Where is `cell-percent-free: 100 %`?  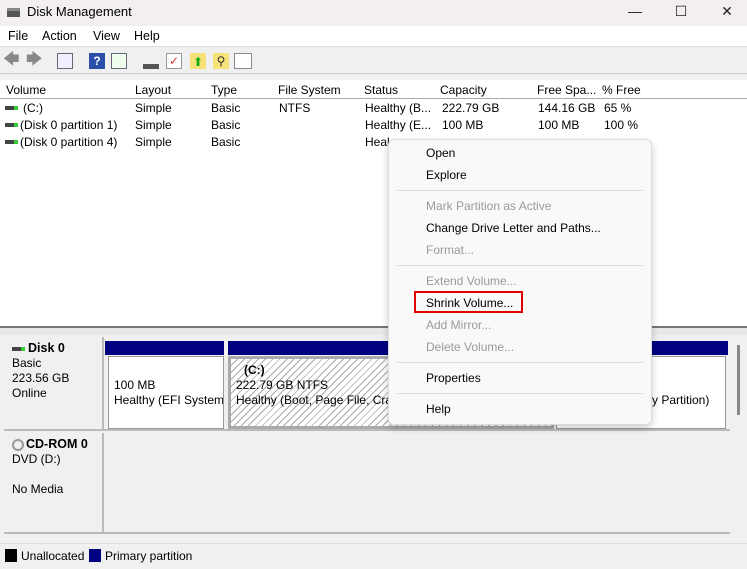 cell-percent-free: 100 % is located at coordinates (621, 125).